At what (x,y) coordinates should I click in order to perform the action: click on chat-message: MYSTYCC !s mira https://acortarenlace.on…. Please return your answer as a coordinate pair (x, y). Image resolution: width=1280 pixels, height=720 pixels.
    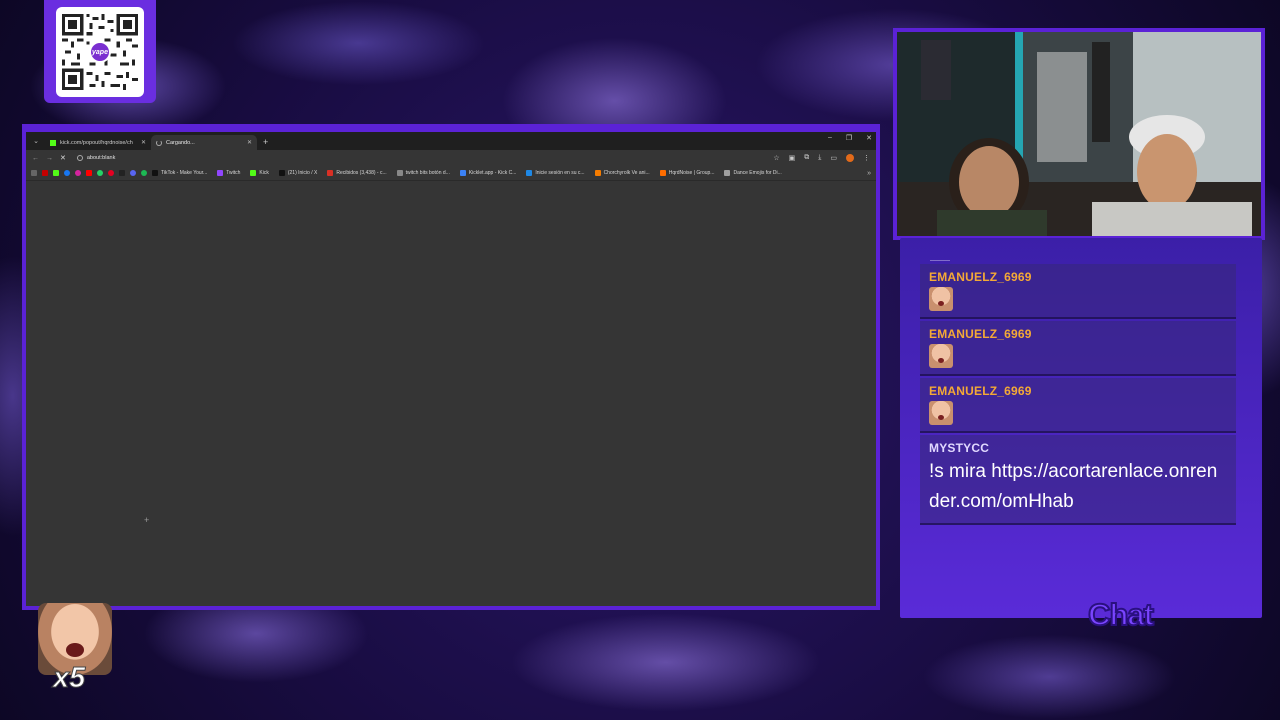
    Looking at the image, I should click on (1078, 480).